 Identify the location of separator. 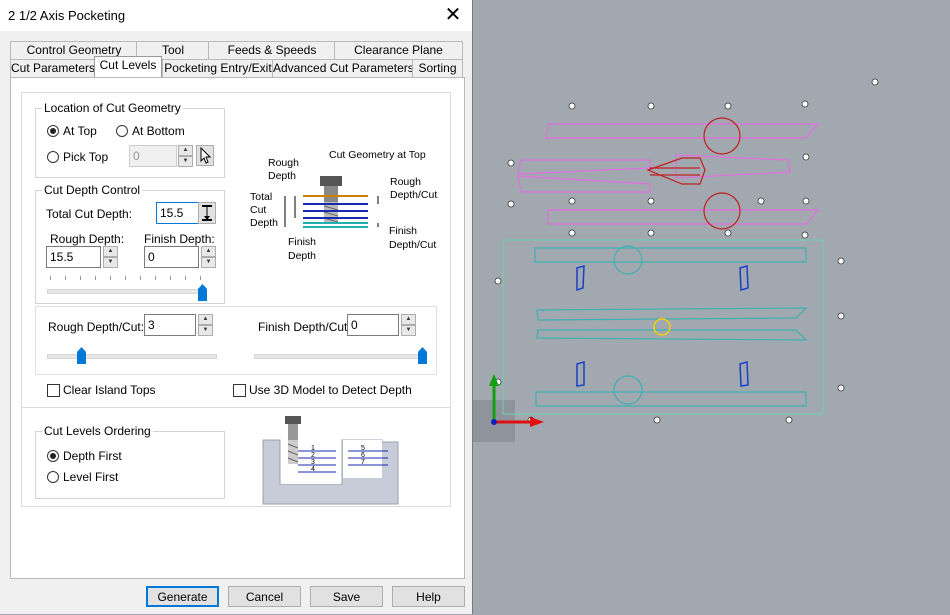
(236, 407).